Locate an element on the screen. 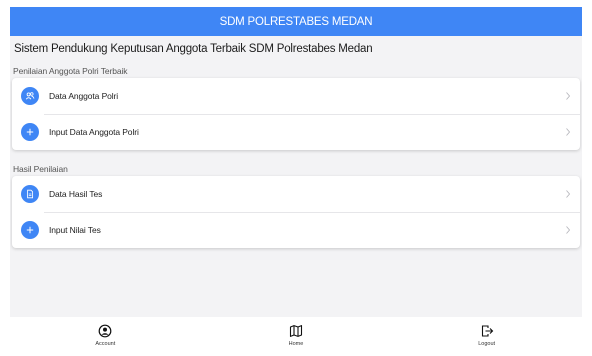 This screenshot has width=592, height=356. tab-label: Account is located at coordinates (105, 343).